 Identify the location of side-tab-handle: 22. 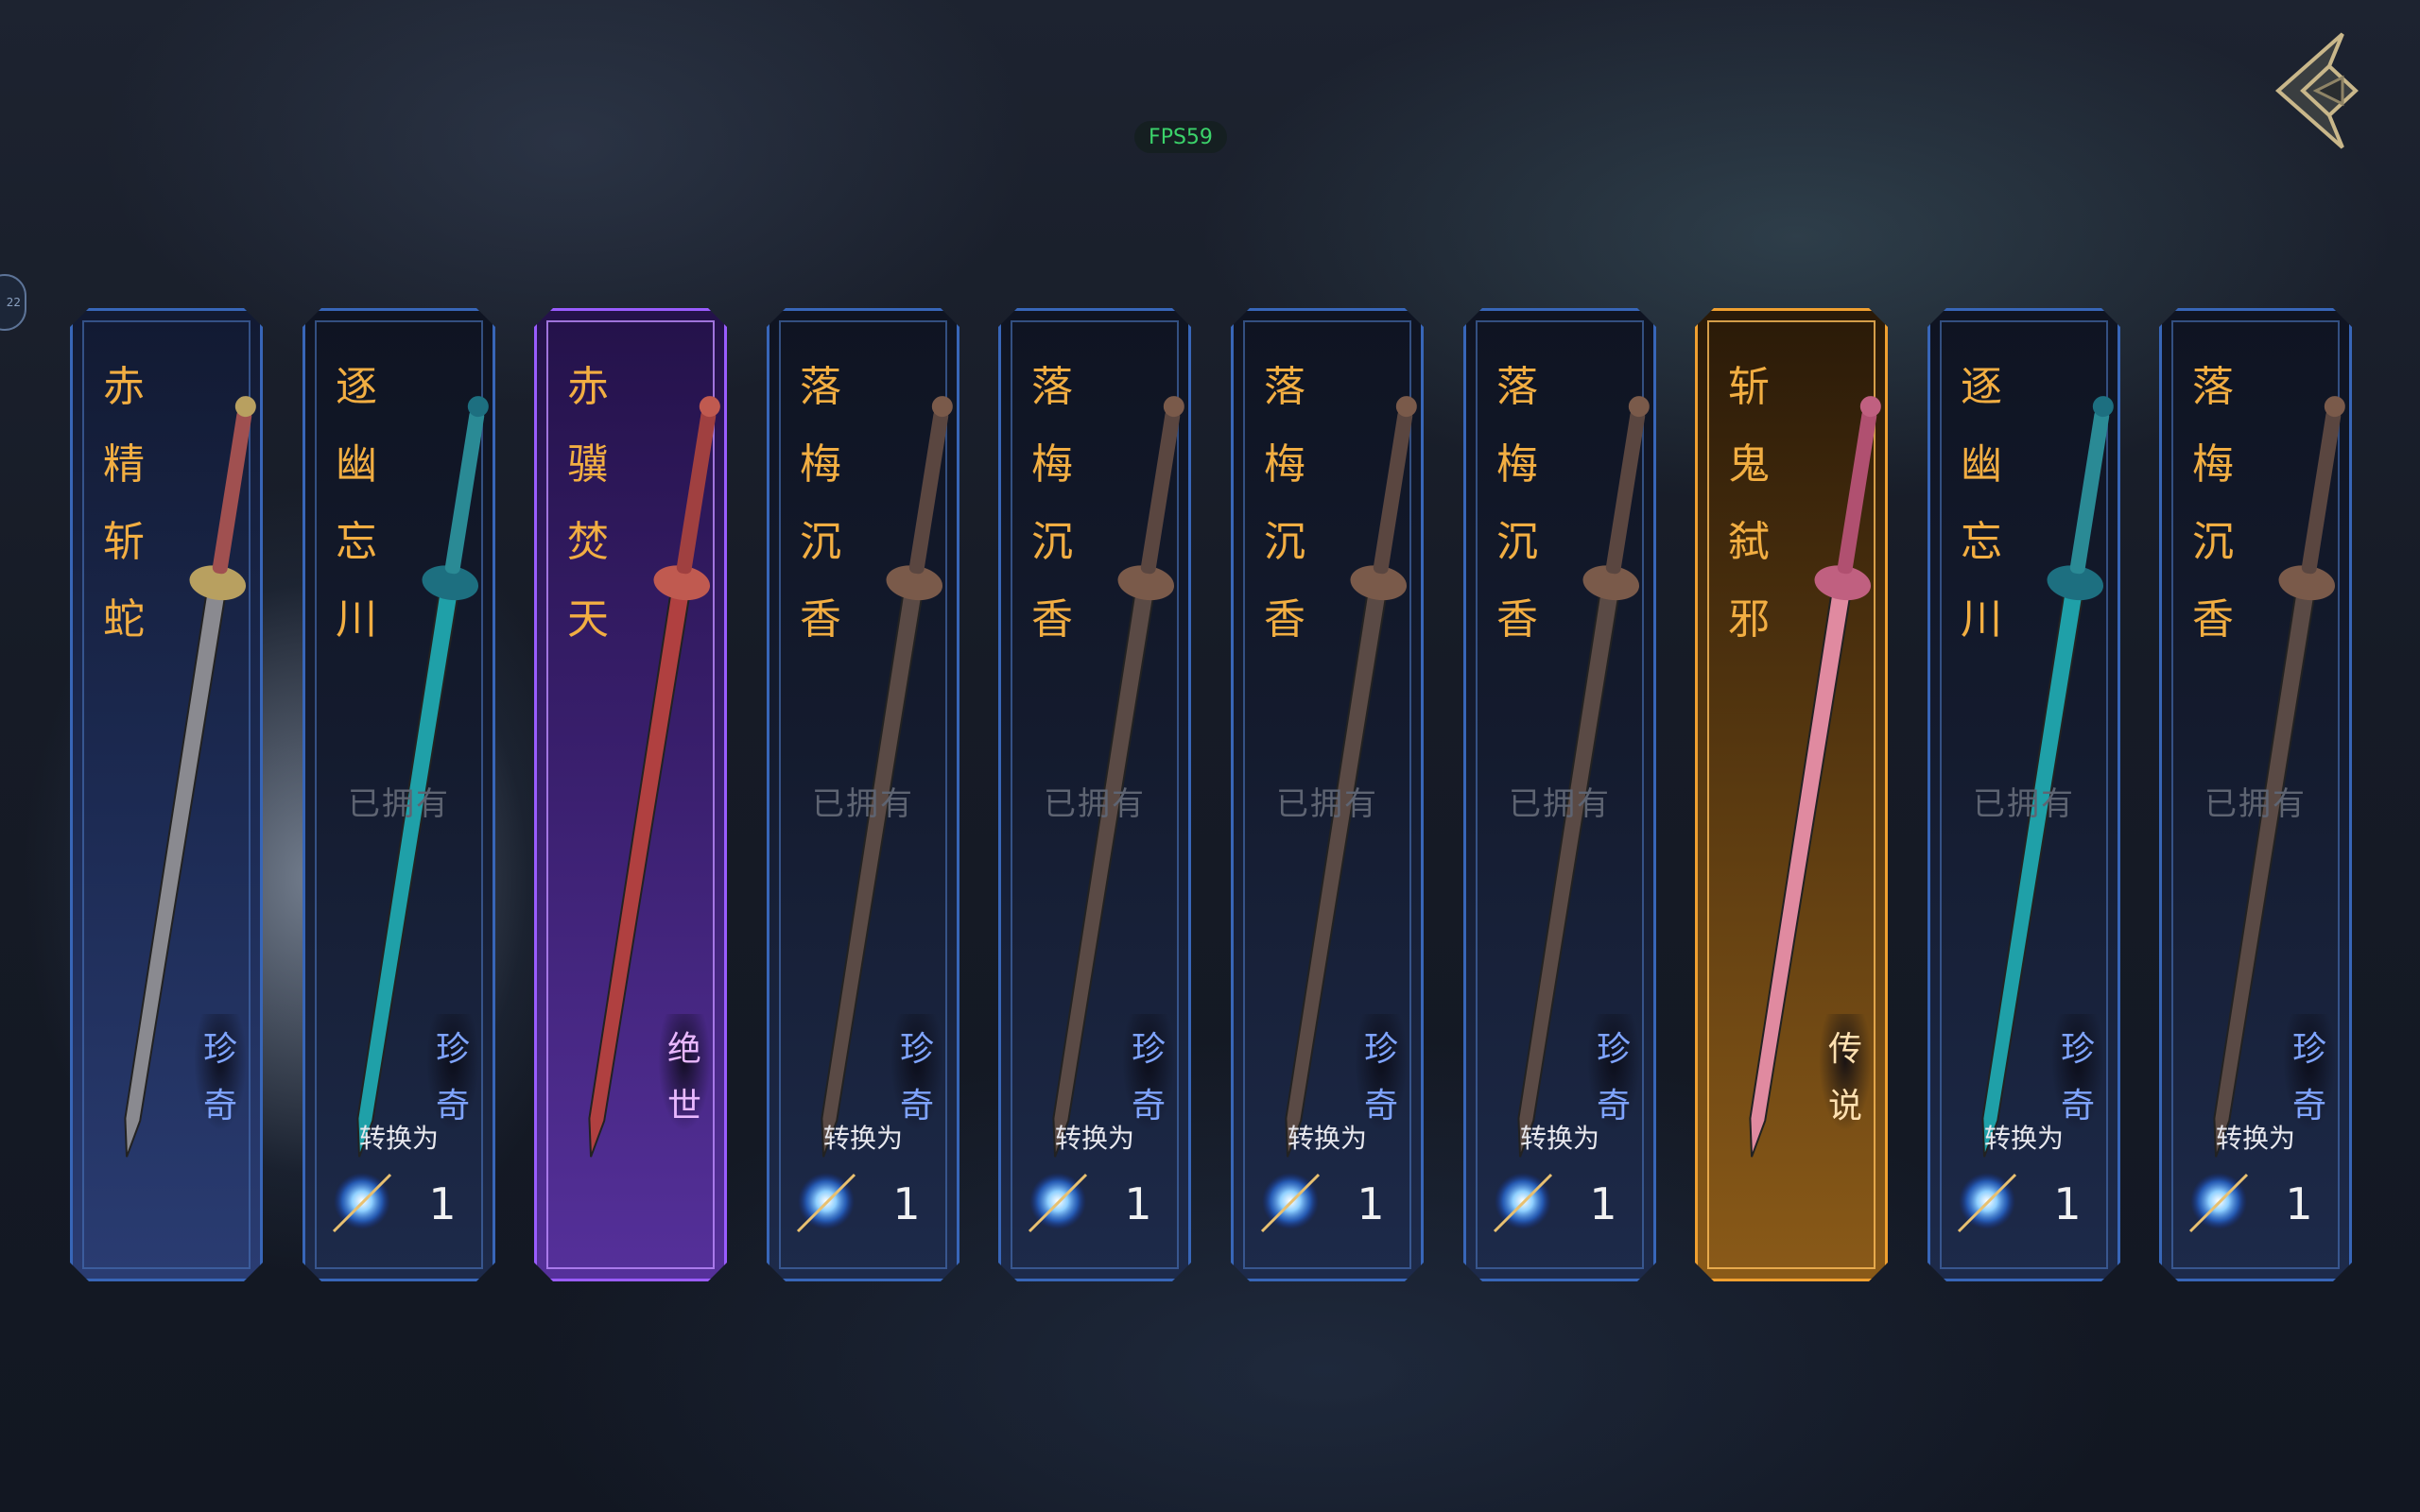
(13, 302).